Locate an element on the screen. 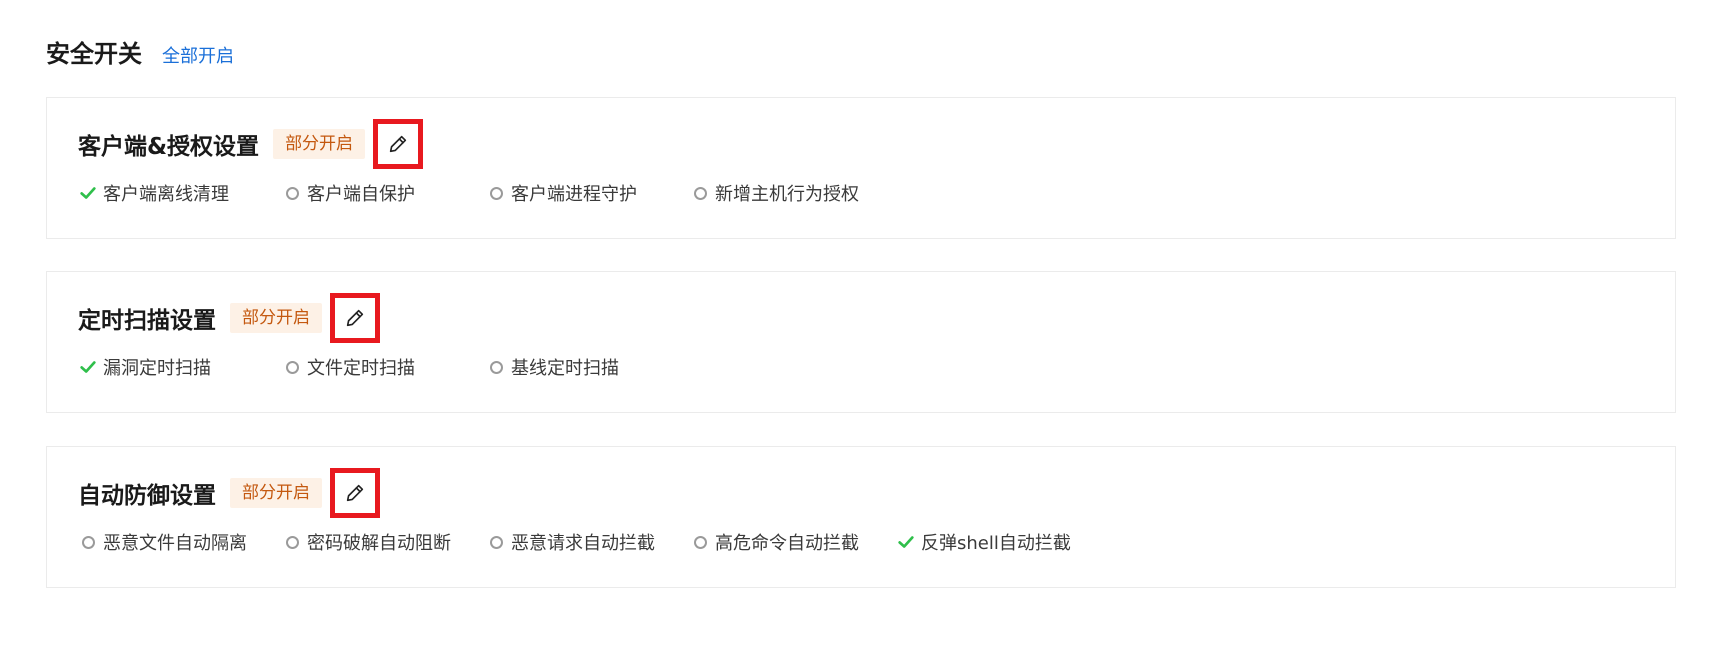  option-item: 漏洞定时扫描 is located at coordinates (180, 367).